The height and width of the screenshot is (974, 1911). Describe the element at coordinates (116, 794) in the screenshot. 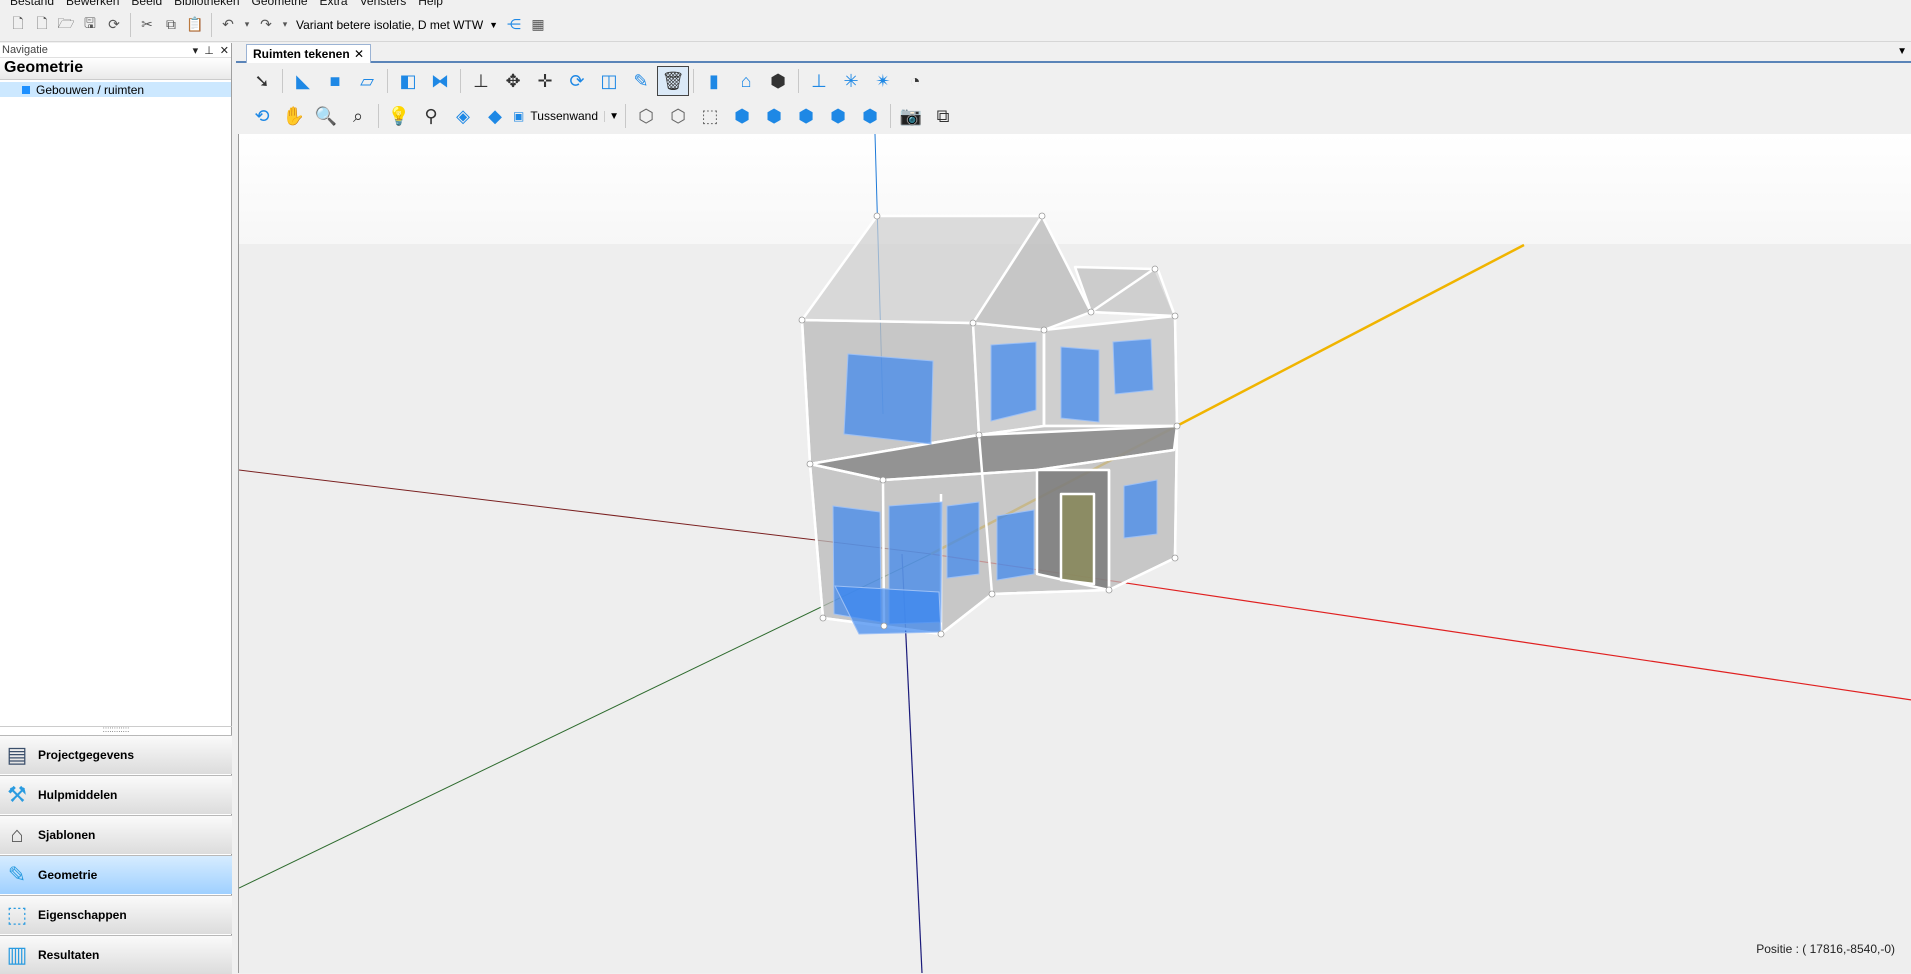

I see `nav-button-hulpmiddelen: ⚒ Hulpmiddelen` at that location.